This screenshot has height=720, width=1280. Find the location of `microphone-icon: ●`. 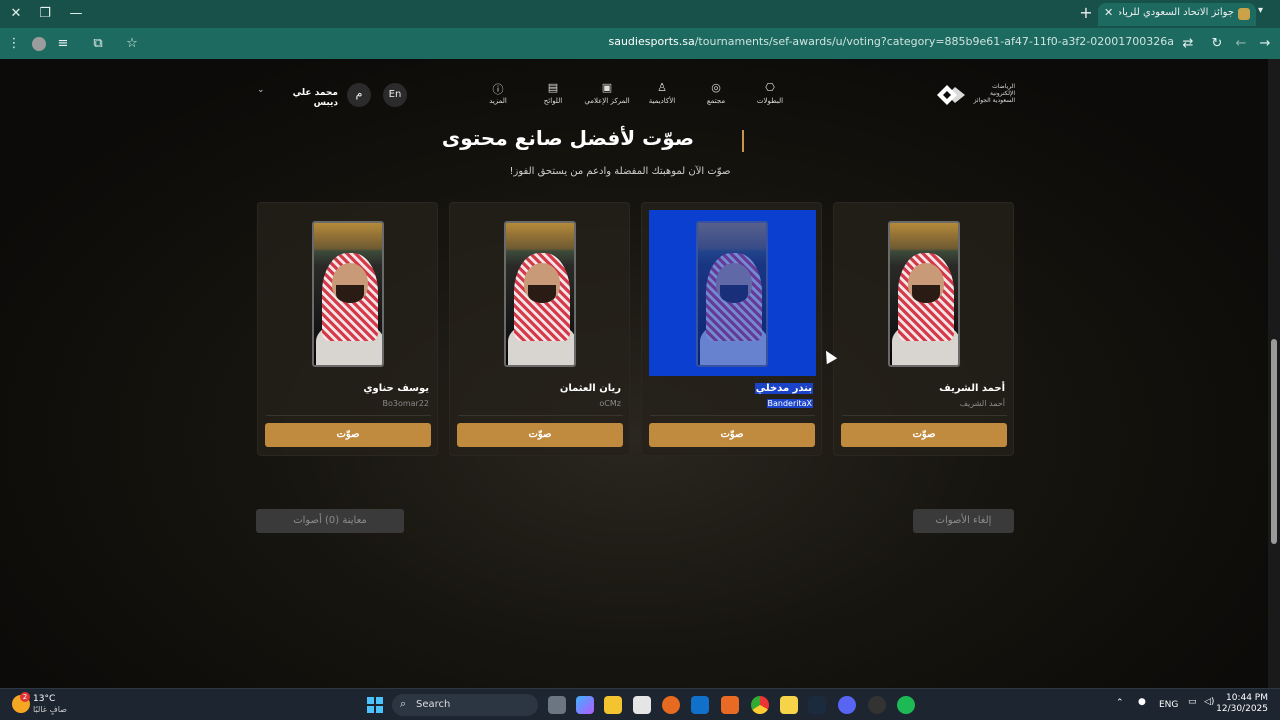

microphone-icon: ● is located at coordinates (1142, 702).